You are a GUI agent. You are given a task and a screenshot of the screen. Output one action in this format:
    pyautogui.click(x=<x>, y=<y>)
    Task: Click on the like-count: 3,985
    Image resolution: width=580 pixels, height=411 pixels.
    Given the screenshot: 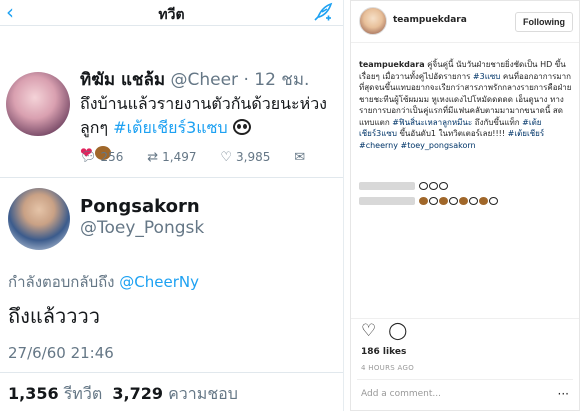 What is the action you would take?
    pyautogui.click(x=253, y=157)
    